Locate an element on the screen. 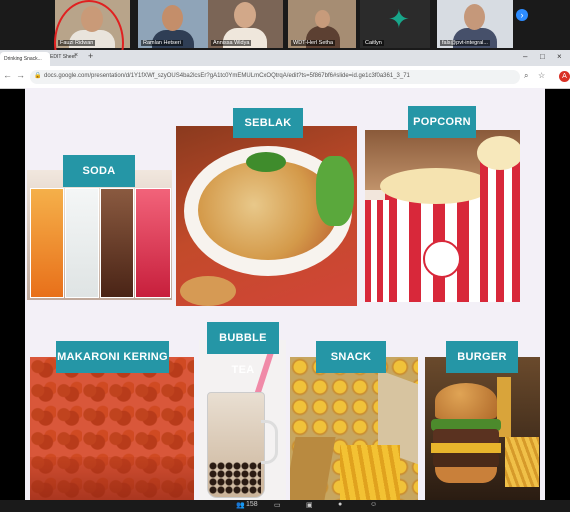 This screenshot has height=512, width=570. chat-icon: ▭ is located at coordinates (277, 505).